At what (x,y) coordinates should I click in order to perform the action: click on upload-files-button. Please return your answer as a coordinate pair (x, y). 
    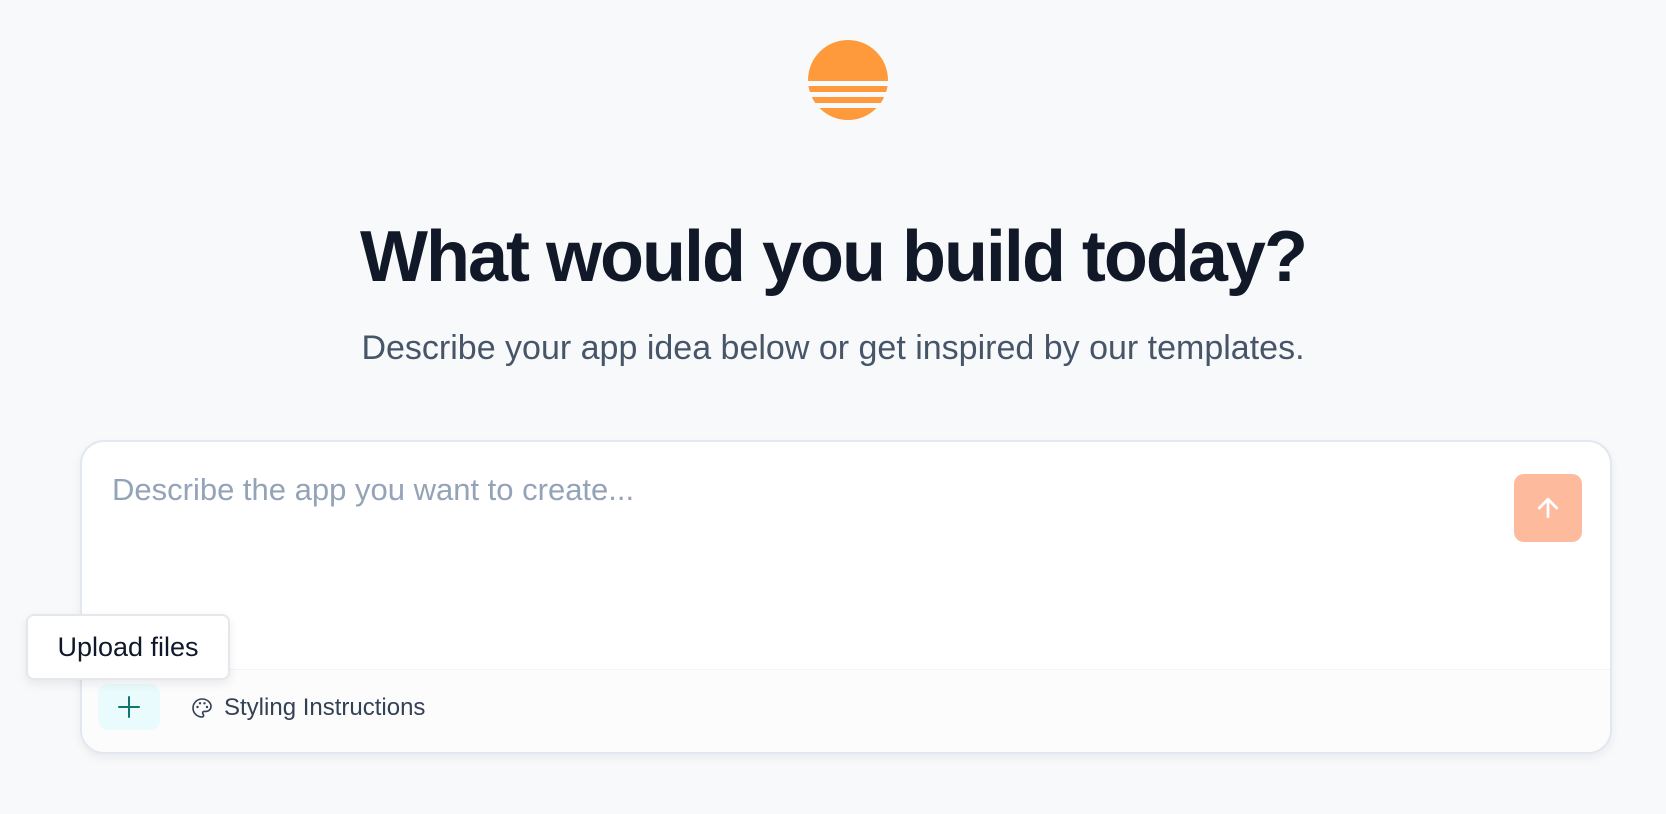
    Looking at the image, I should click on (129, 707).